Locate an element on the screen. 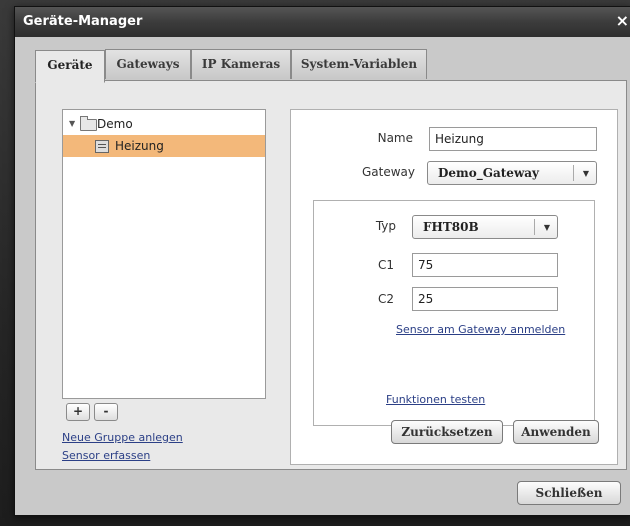 The width and height of the screenshot is (630, 526). tree-item-label: Heizung is located at coordinates (139, 146).